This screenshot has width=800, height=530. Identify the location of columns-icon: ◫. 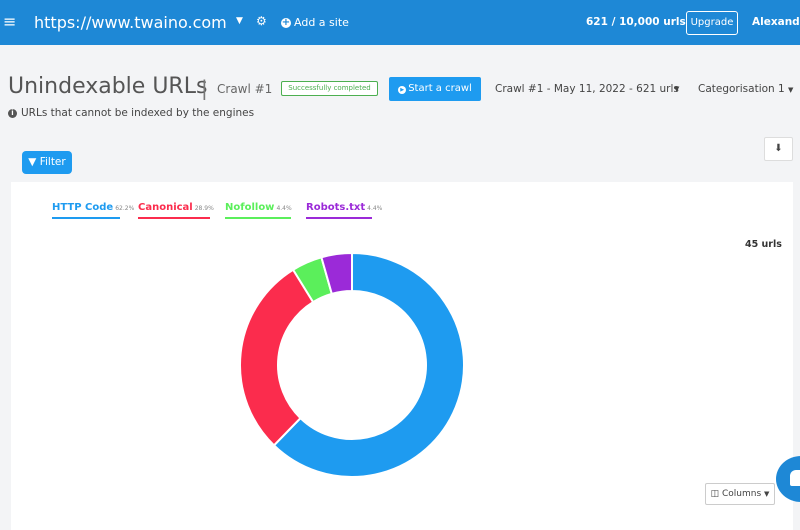
(715, 494).